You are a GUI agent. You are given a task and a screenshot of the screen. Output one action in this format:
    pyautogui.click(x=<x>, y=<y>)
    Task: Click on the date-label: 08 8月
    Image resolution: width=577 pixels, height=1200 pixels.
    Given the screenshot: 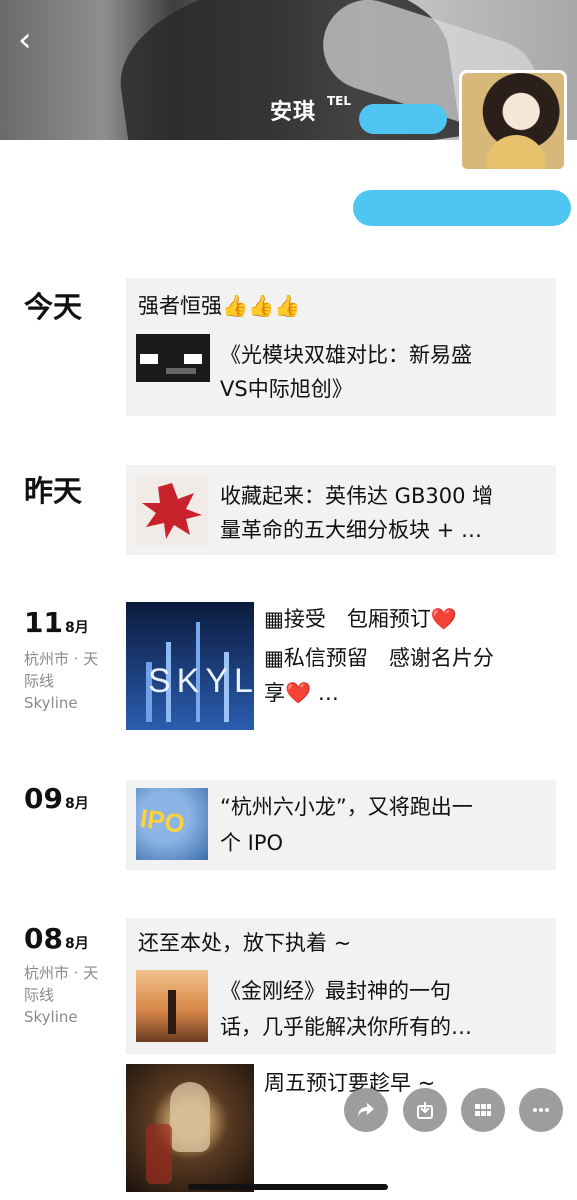 What is the action you would take?
    pyautogui.click(x=56, y=938)
    